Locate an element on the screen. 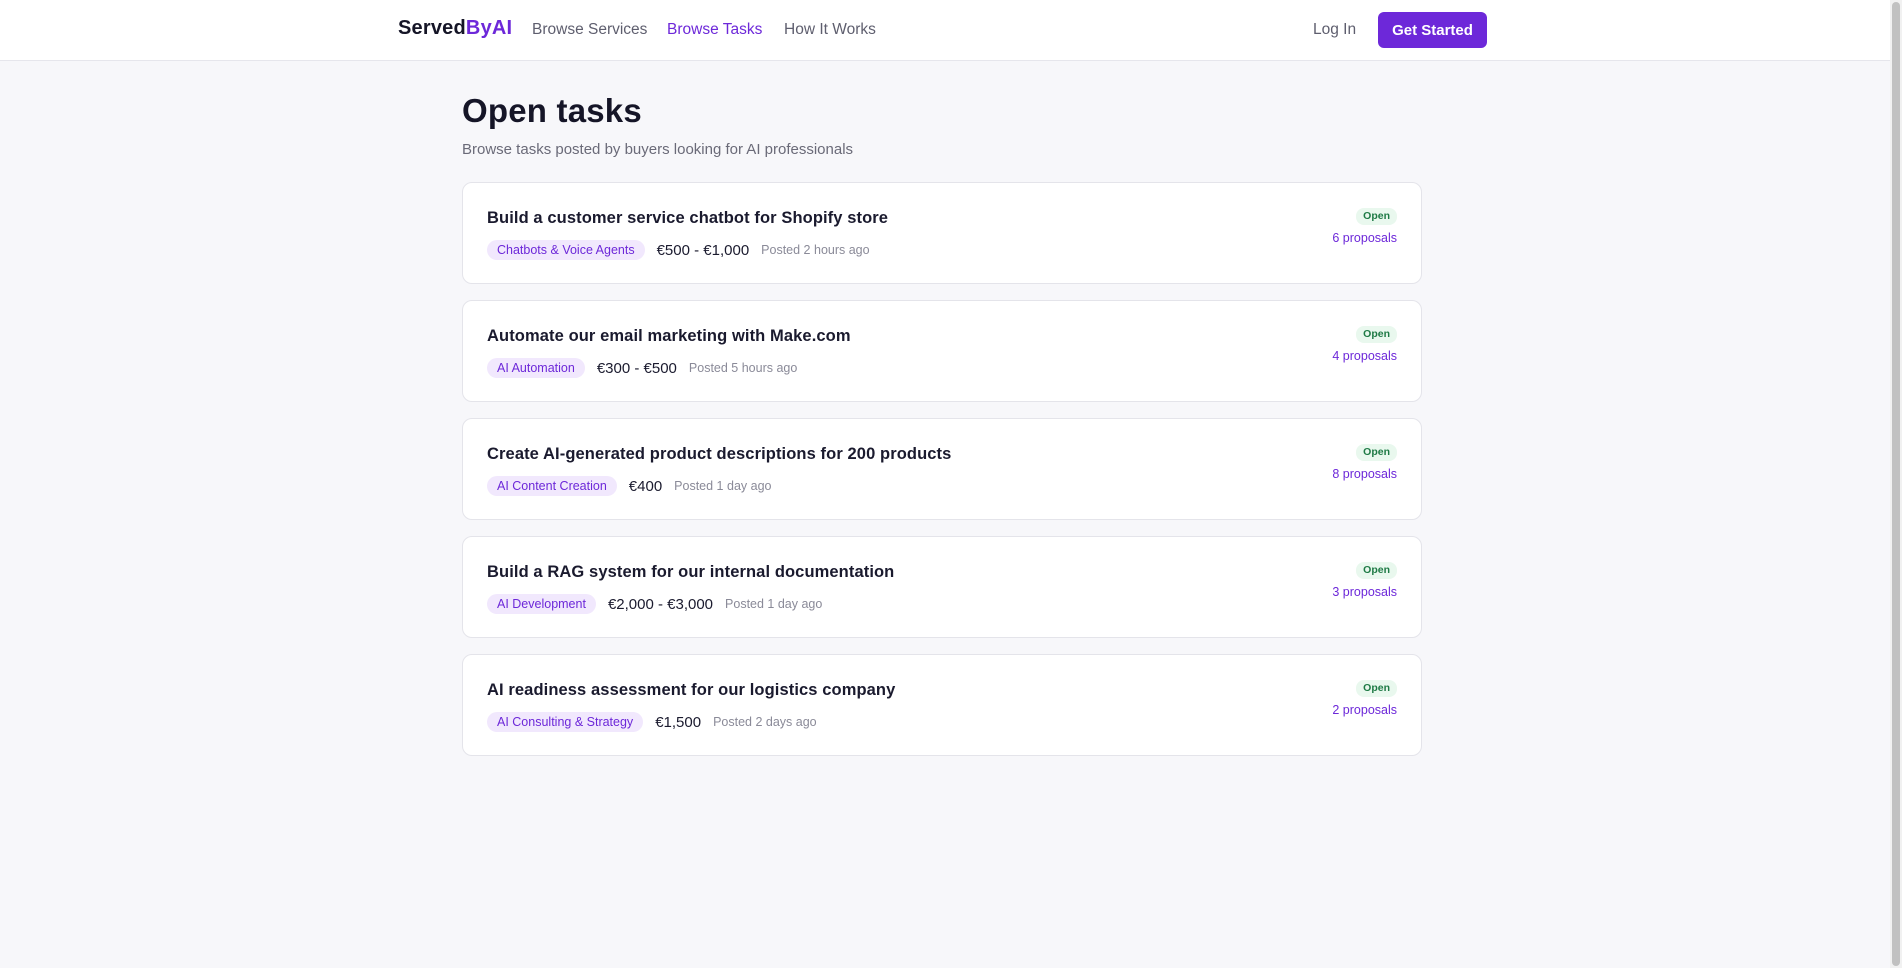 The image size is (1902, 968). task-budget: €1,500 is located at coordinates (678, 722).